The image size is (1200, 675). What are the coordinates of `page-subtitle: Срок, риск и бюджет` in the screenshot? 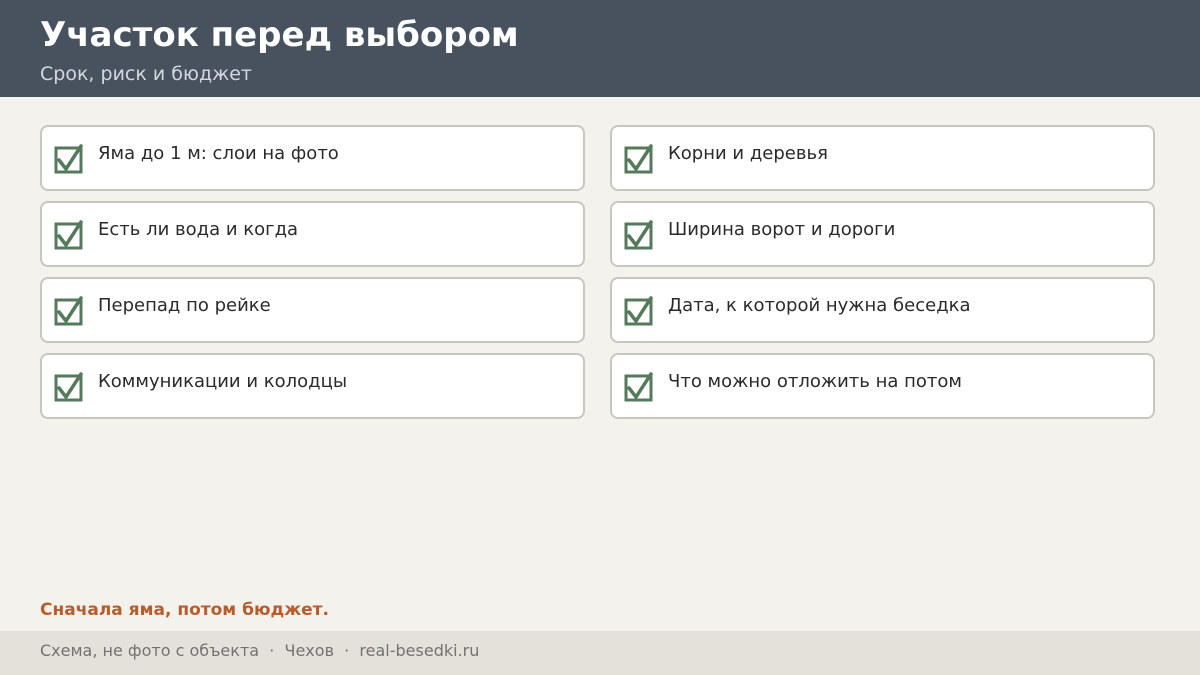 It's located at (146, 74).